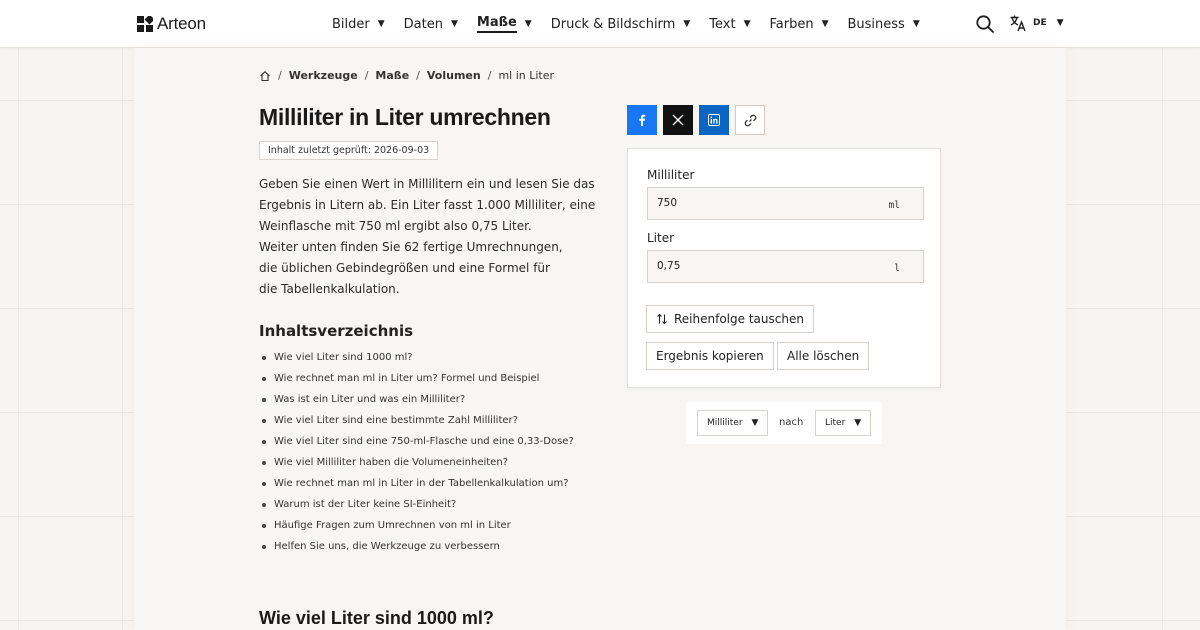  Describe the element at coordinates (835, 423) in the screenshot. I see `to-unit-value: Liter` at that location.